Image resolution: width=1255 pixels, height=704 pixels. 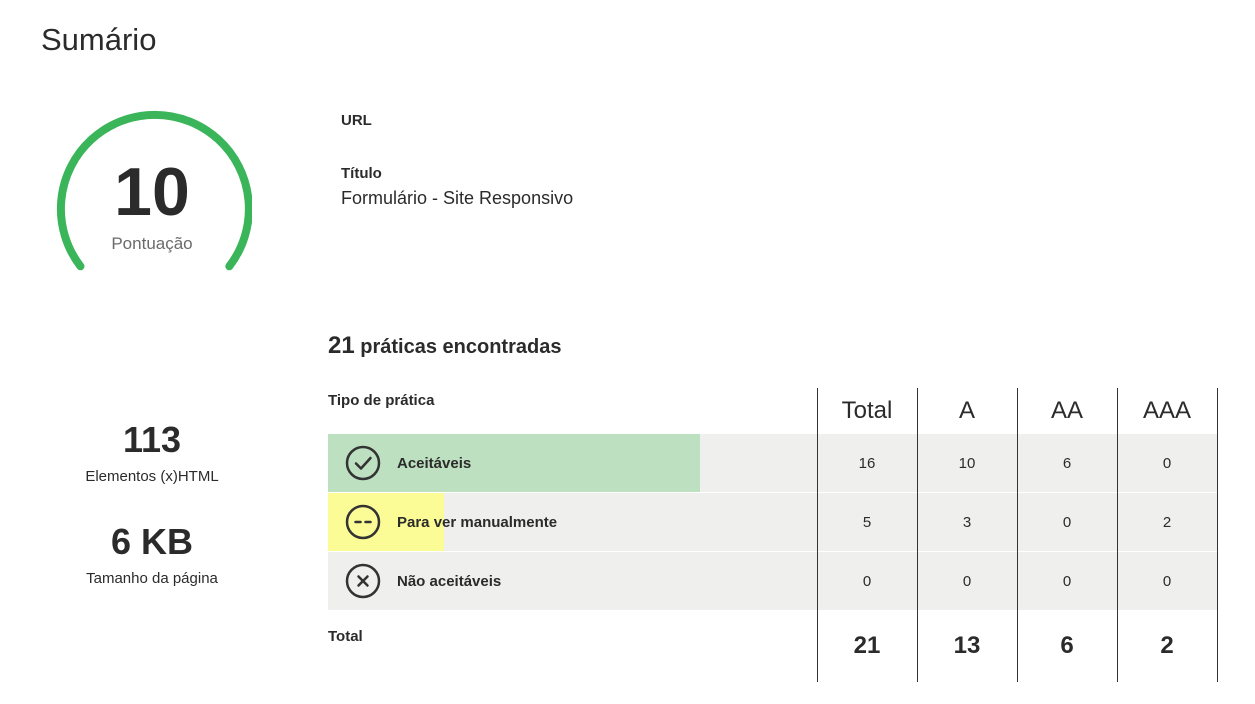 I want to click on score-value: 10, so click(x=152, y=192).